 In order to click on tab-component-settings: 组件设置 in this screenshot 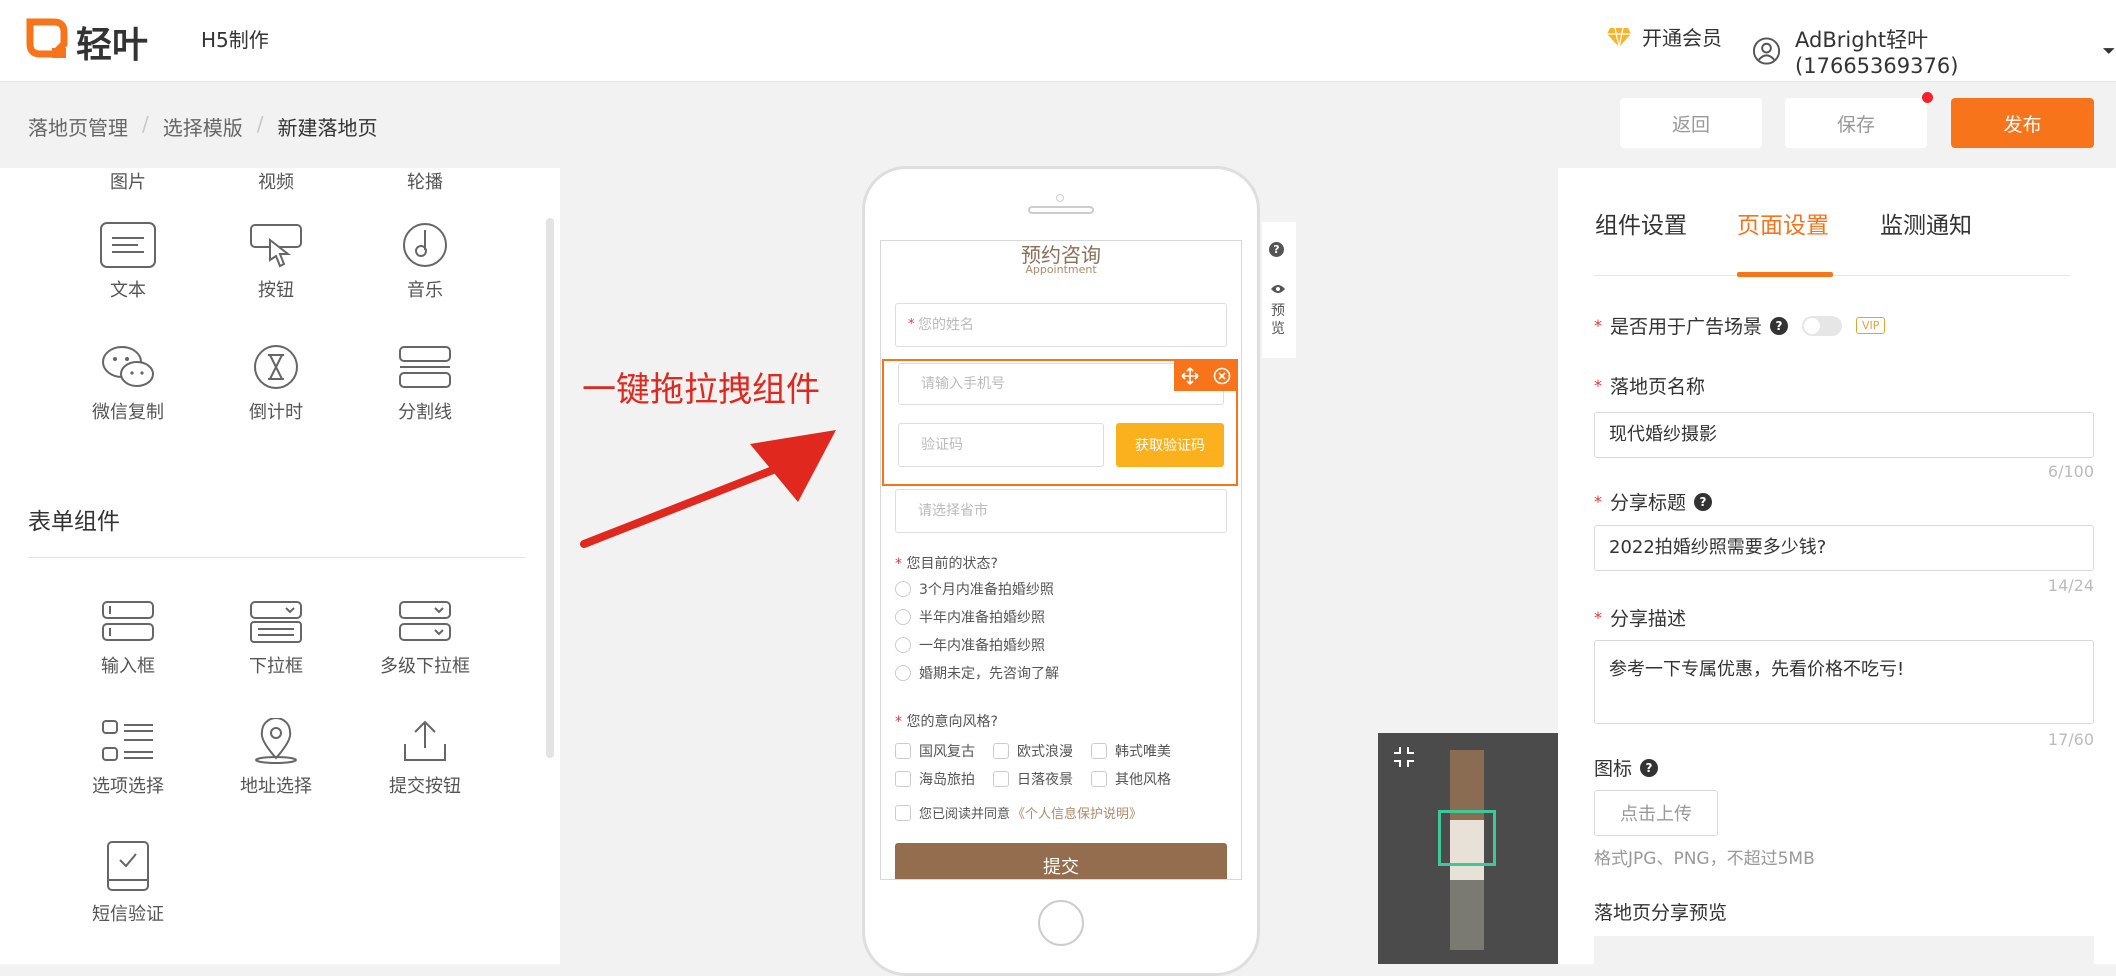, I will do `click(1641, 223)`.